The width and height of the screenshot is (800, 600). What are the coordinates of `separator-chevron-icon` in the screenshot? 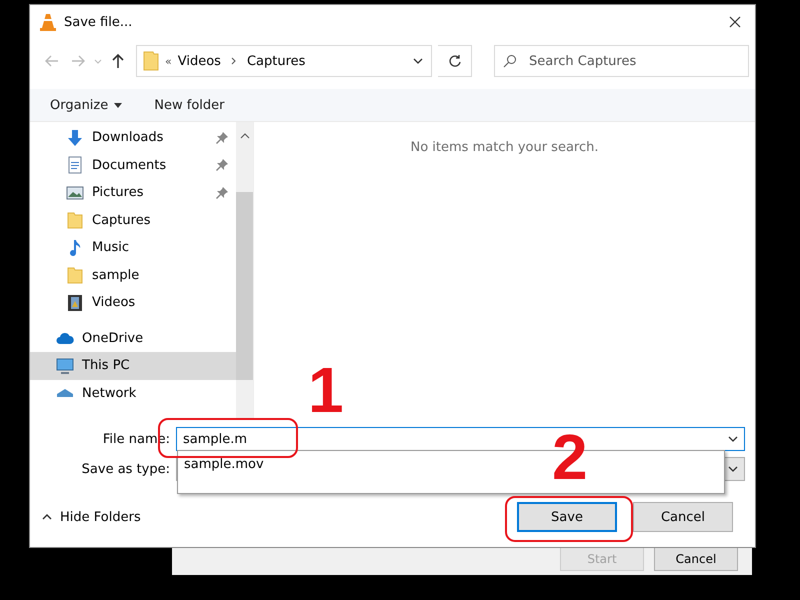 It's located at (233, 61).